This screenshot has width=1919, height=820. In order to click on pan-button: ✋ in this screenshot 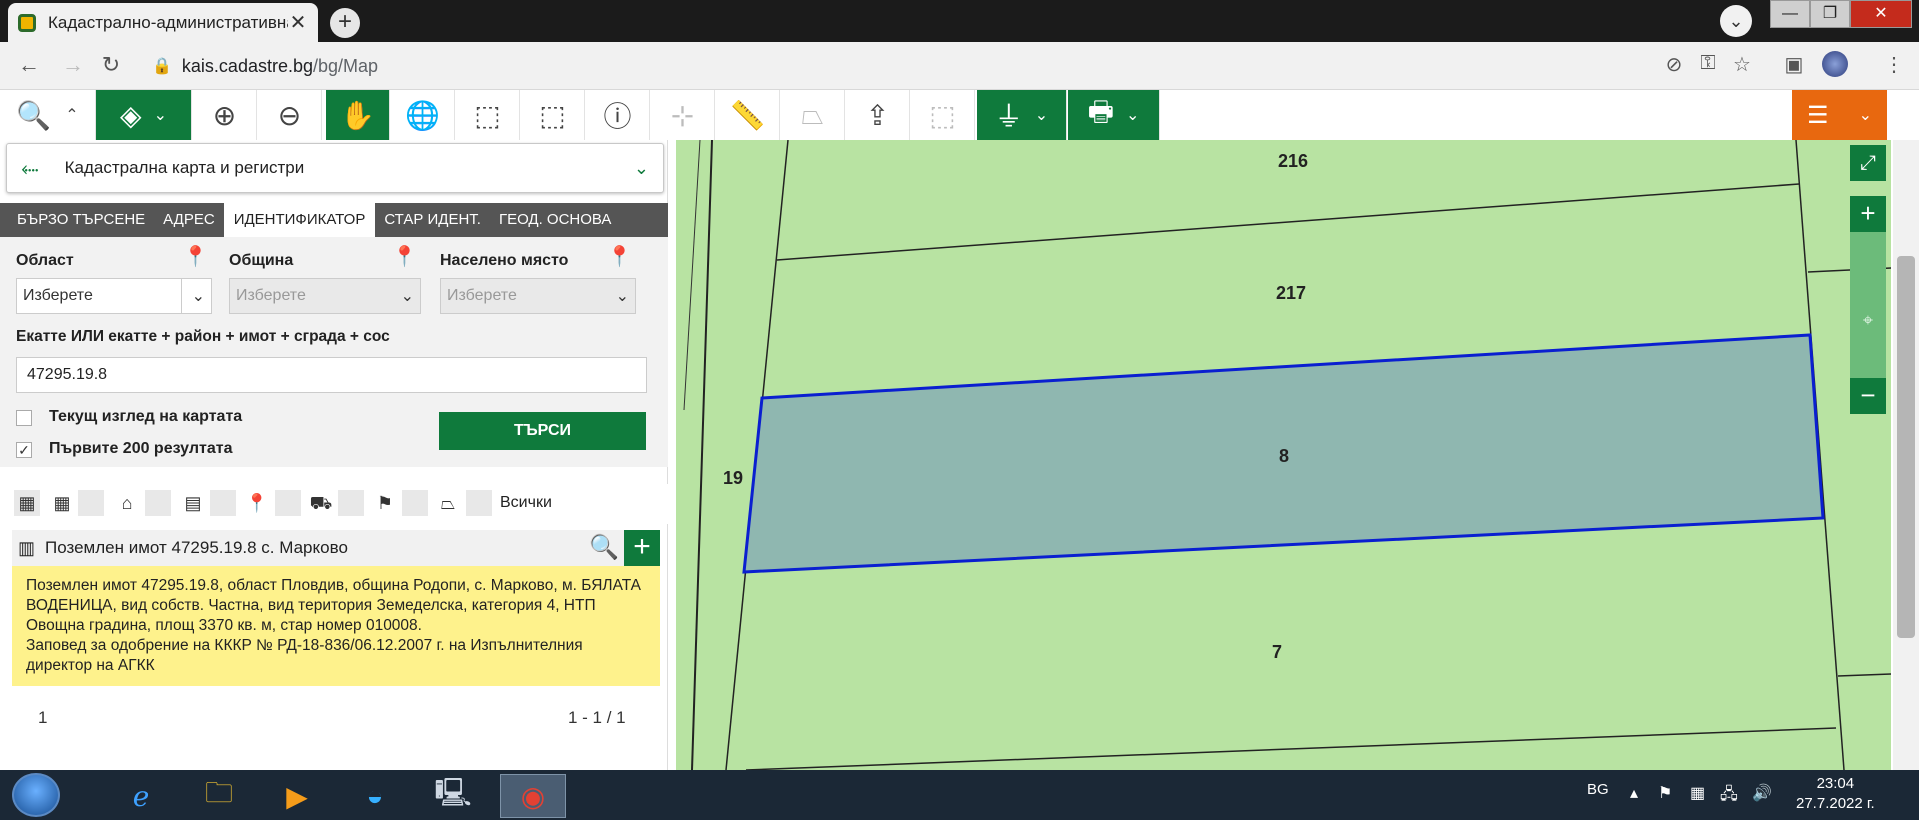, I will do `click(358, 115)`.